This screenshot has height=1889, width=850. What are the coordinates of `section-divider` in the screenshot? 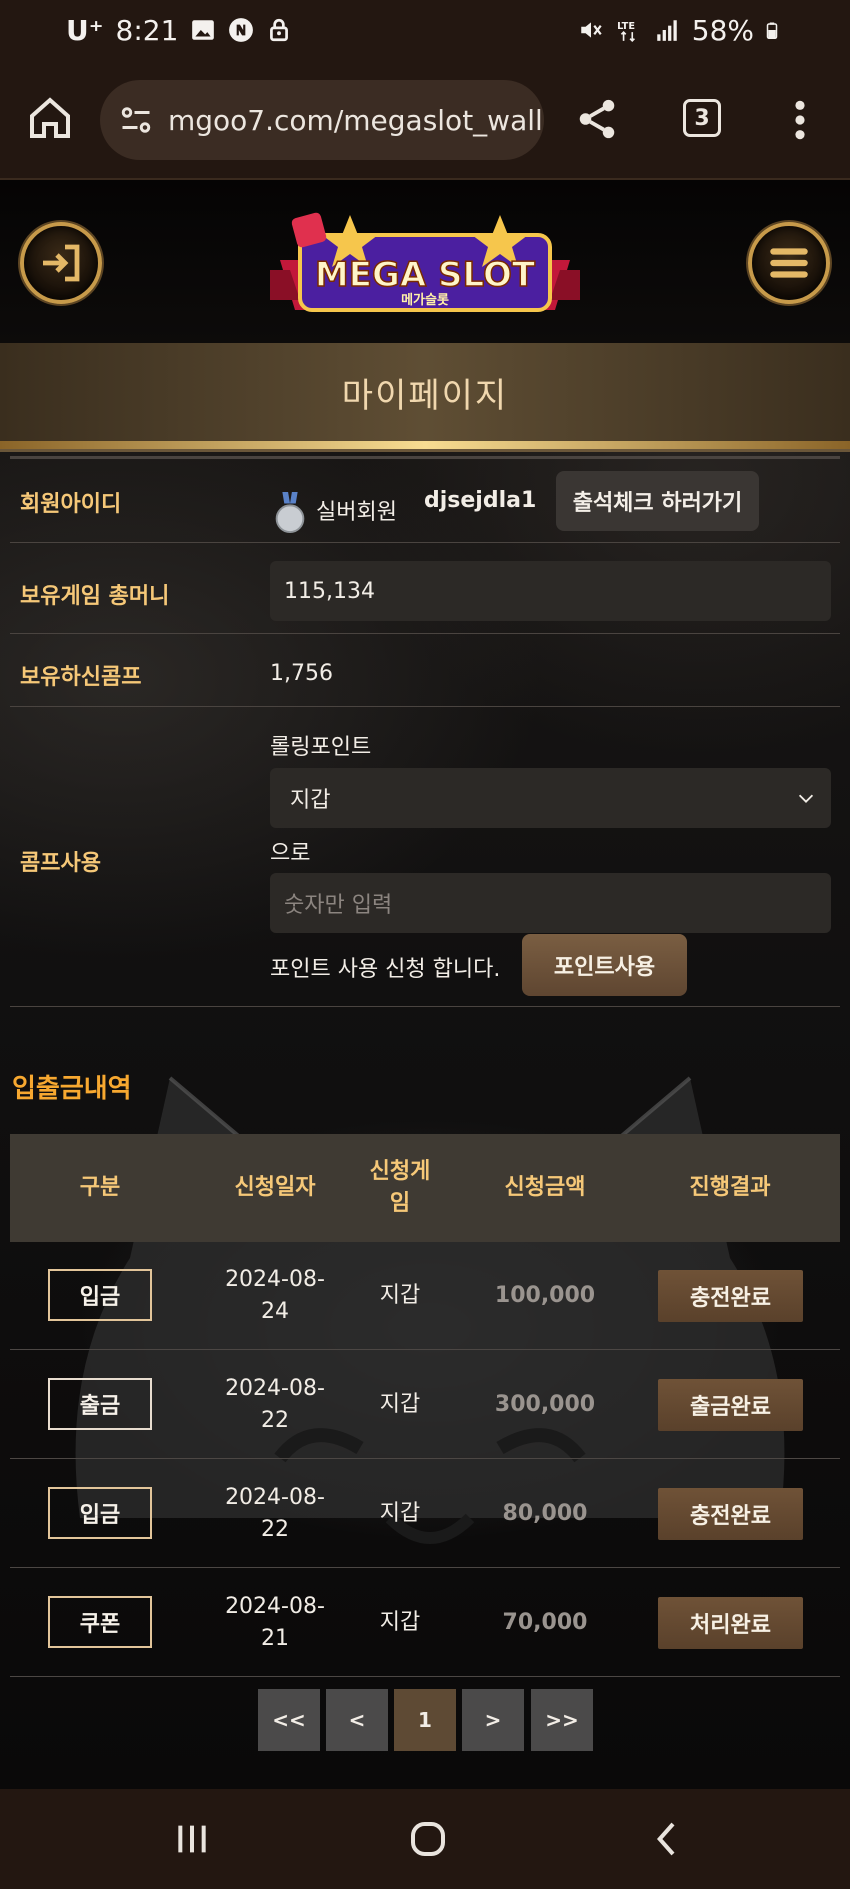 It's located at (425, 457).